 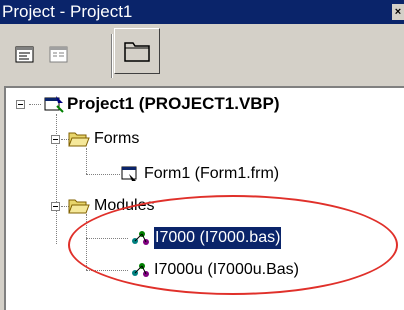 What do you see at coordinates (173, 103) in the screenshot?
I see `project-label: Project1 (PROJECT1.VBP)` at bounding box center [173, 103].